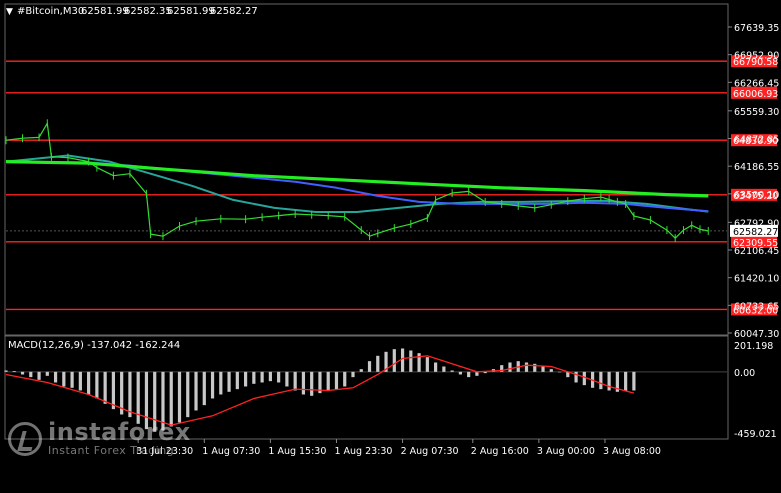 This screenshot has height=493, width=781. What do you see at coordinates (191, 11) in the screenshot?
I see `ohlc-low: 62581.99` at bounding box center [191, 11].